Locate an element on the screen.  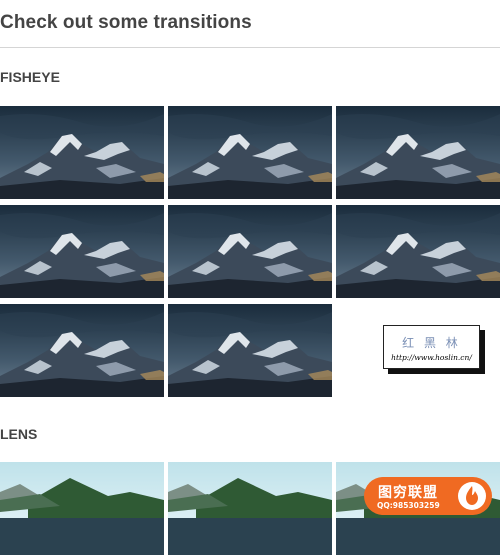
watermark-text: 红 黑 林 is located at coordinates (431, 343).